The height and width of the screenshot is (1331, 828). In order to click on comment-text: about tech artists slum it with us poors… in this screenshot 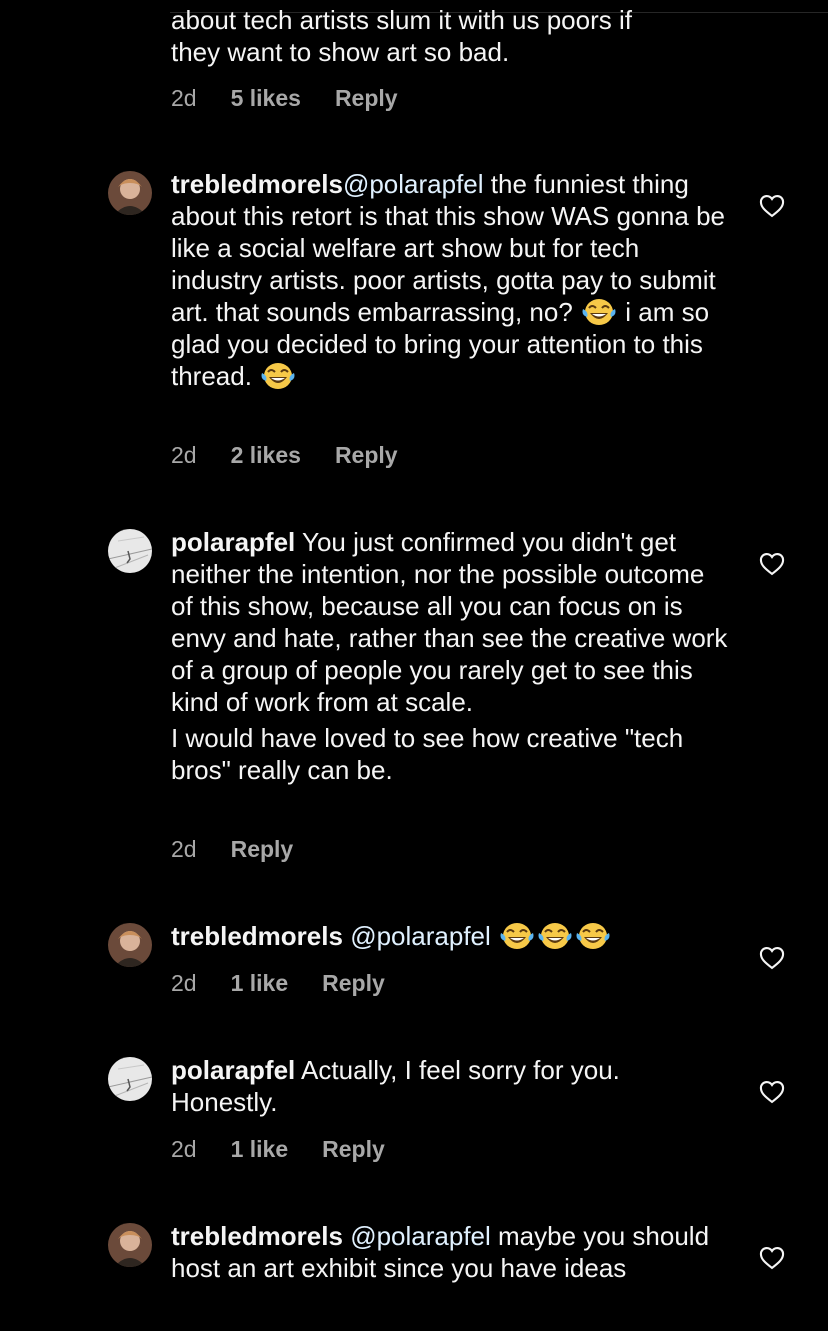, I will do `click(401, 36)`.